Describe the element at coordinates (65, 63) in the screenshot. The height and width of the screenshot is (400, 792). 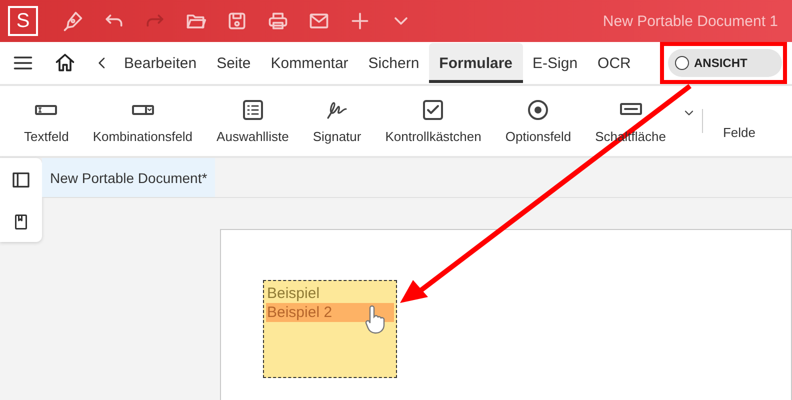
I see `home-icon` at that location.